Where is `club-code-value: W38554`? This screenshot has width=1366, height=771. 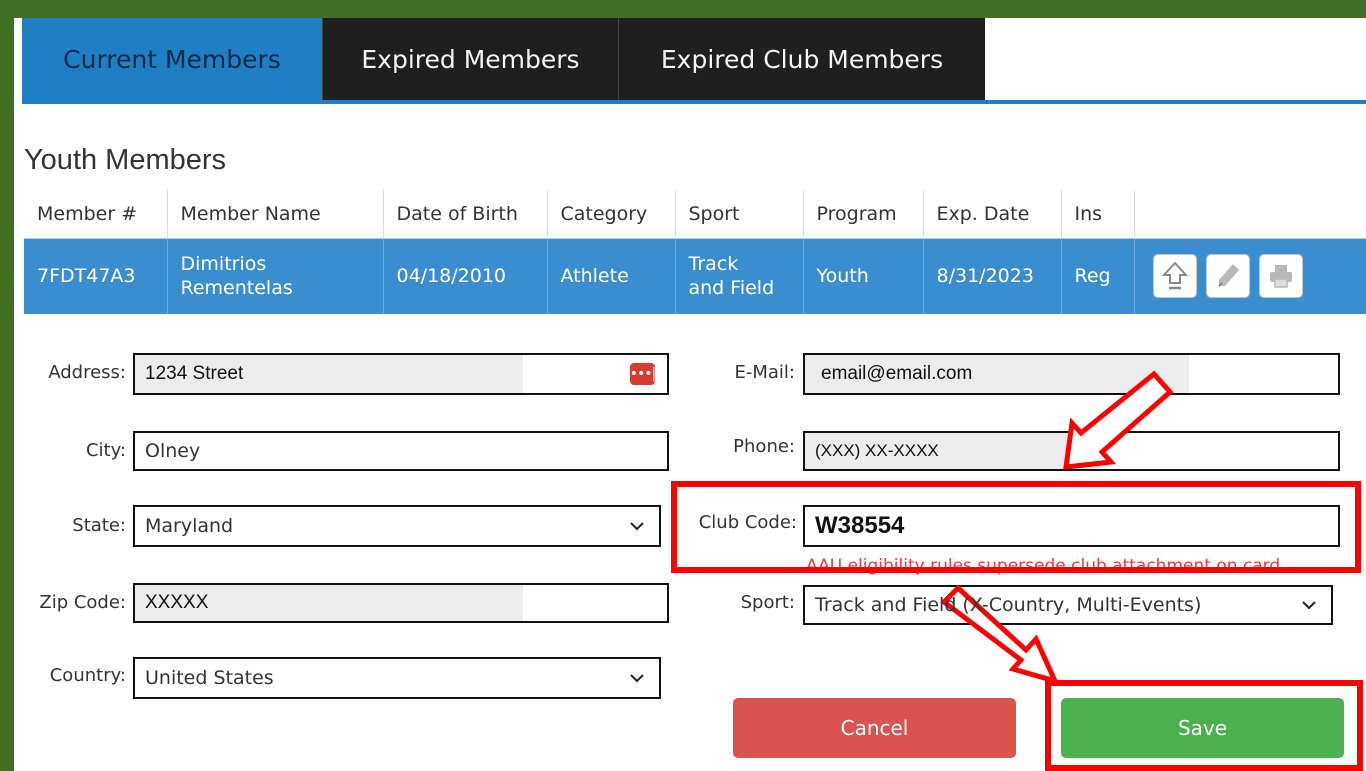
club-code-value: W38554 is located at coordinates (860, 525).